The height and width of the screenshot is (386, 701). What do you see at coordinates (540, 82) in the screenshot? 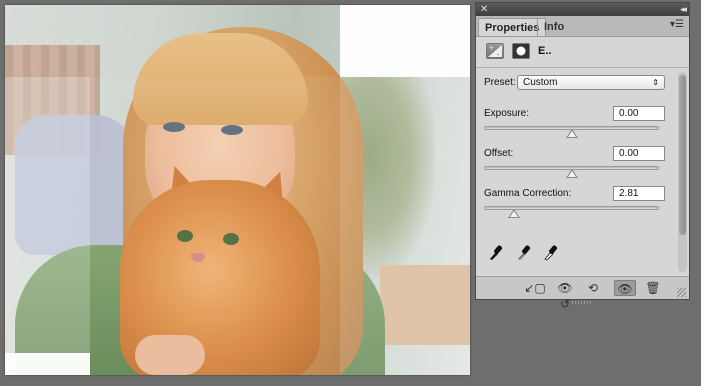
I see `preset-value: Custom` at bounding box center [540, 82].